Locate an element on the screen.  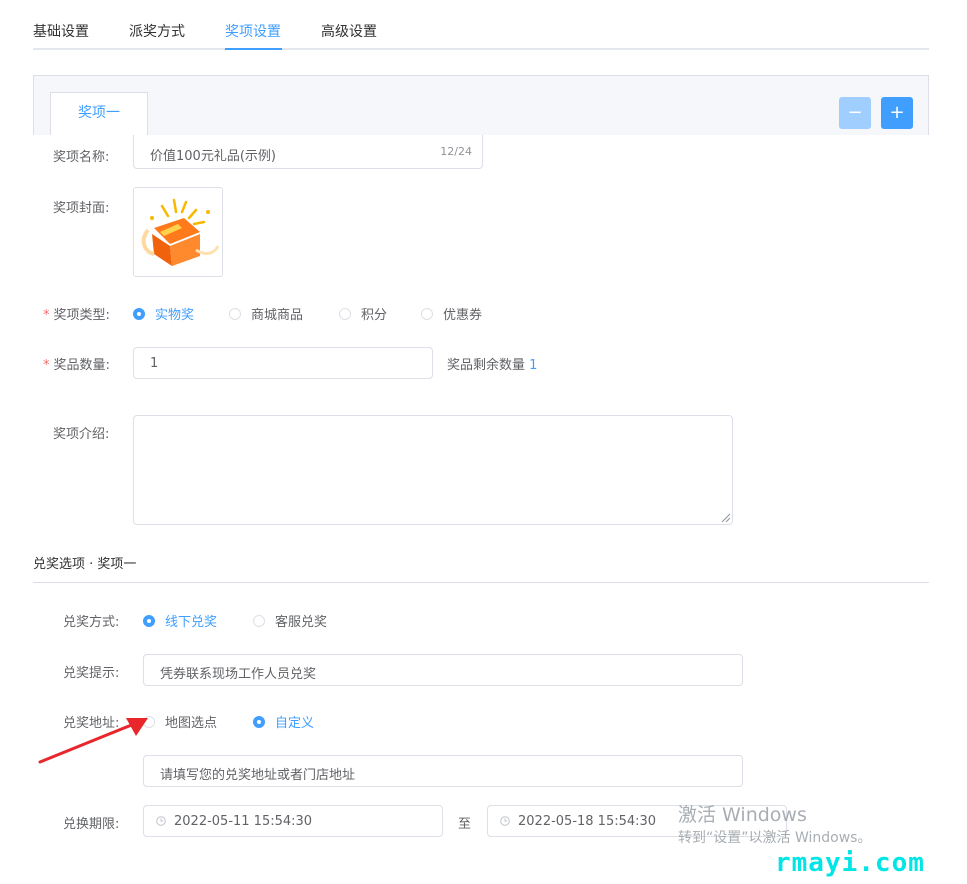
prize-quantity-value: 1 is located at coordinates (154, 363).